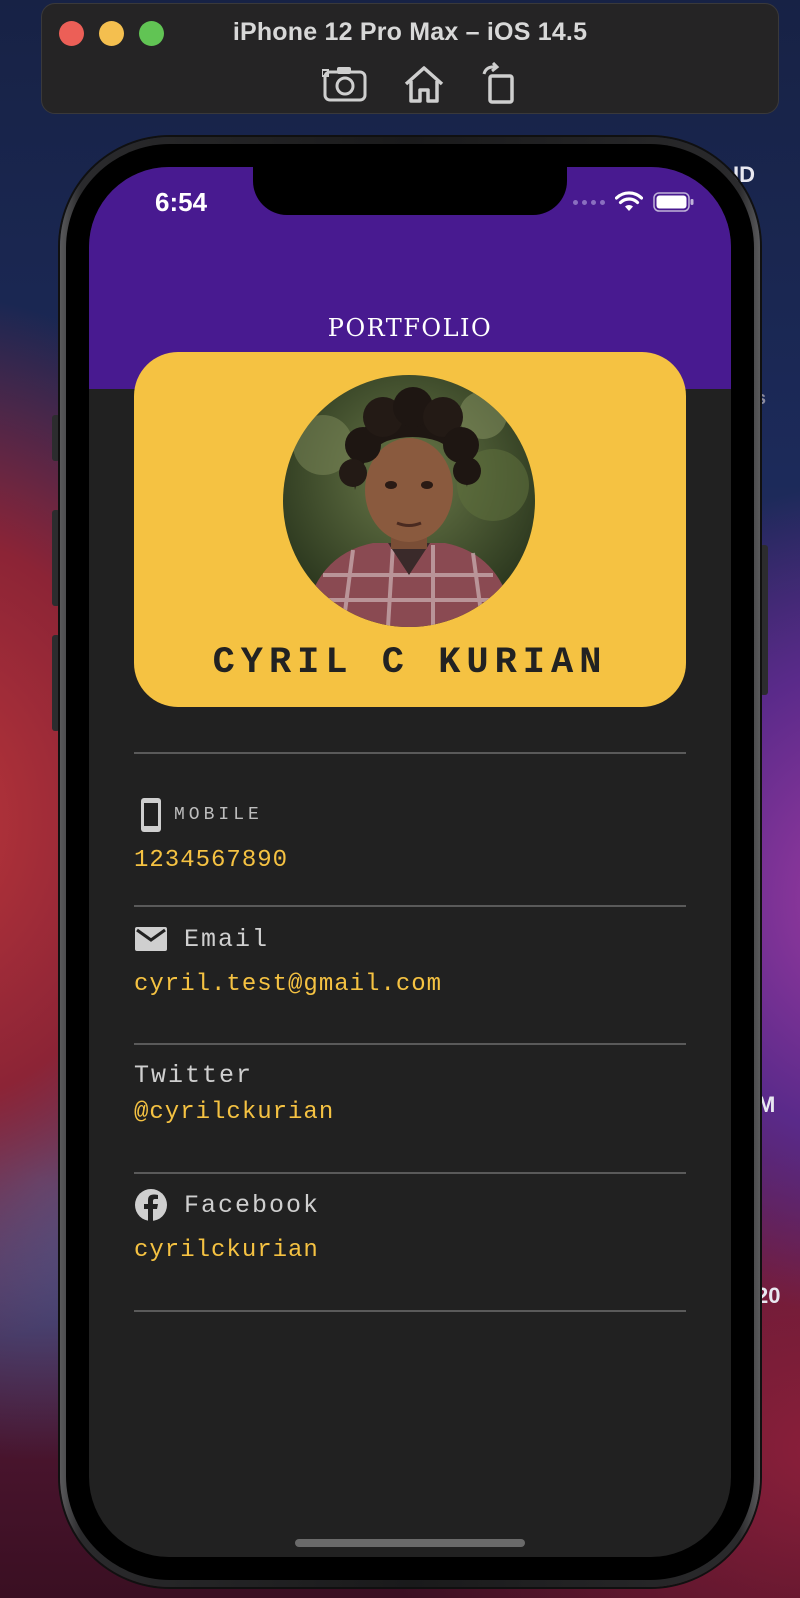 The width and height of the screenshot is (800, 1598). I want to click on battery-icon, so click(673, 202).